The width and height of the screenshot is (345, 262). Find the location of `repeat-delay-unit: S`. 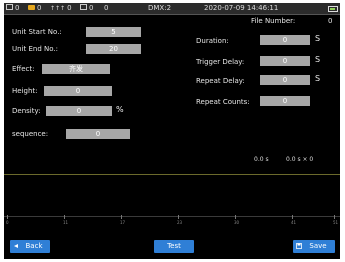

repeat-delay-unit: S is located at coordinates (318, 78).